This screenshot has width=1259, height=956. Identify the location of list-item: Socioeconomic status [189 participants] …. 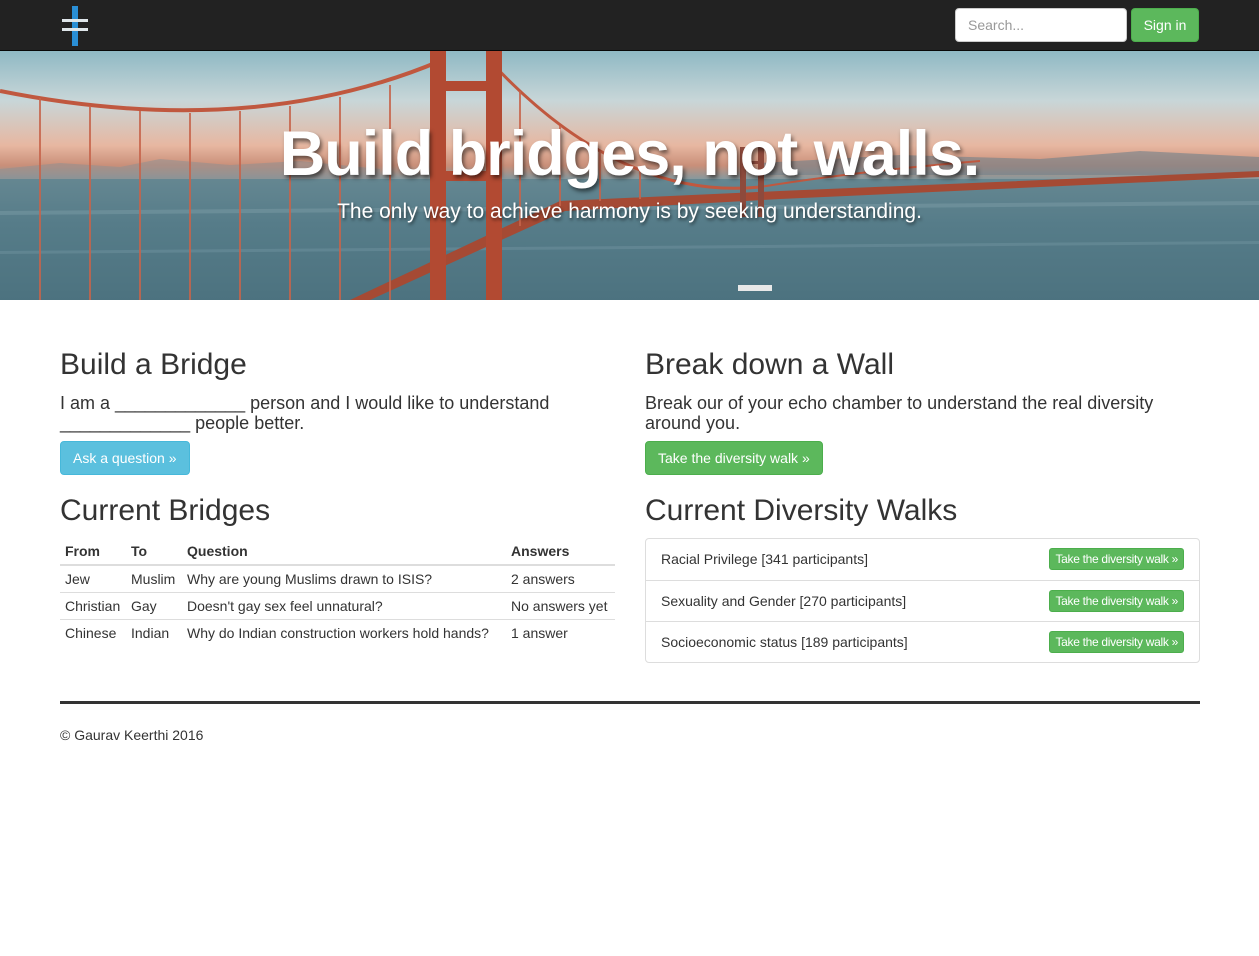
(922, 641).